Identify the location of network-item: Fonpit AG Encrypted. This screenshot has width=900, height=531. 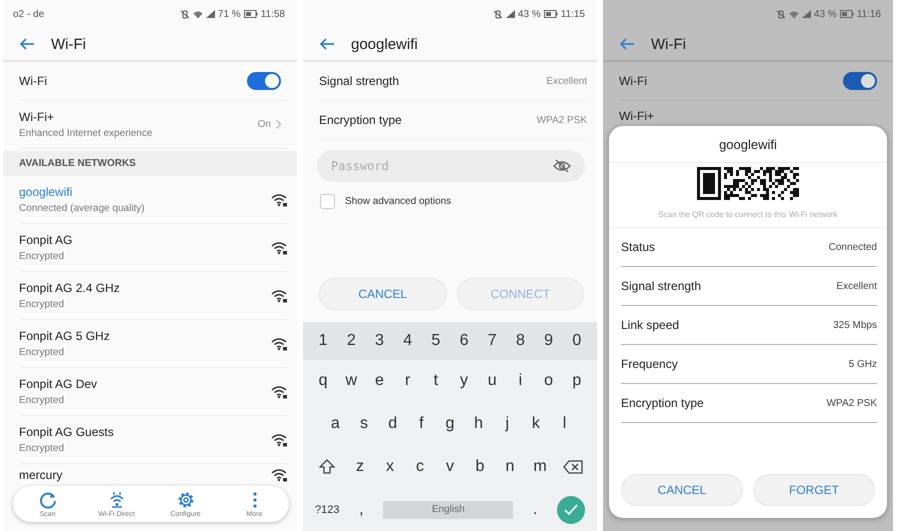
(153, 248).